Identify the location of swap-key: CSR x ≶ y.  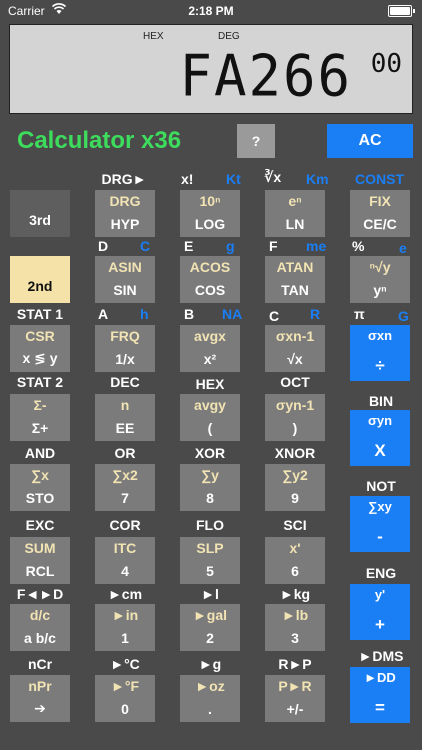
(40, 348).